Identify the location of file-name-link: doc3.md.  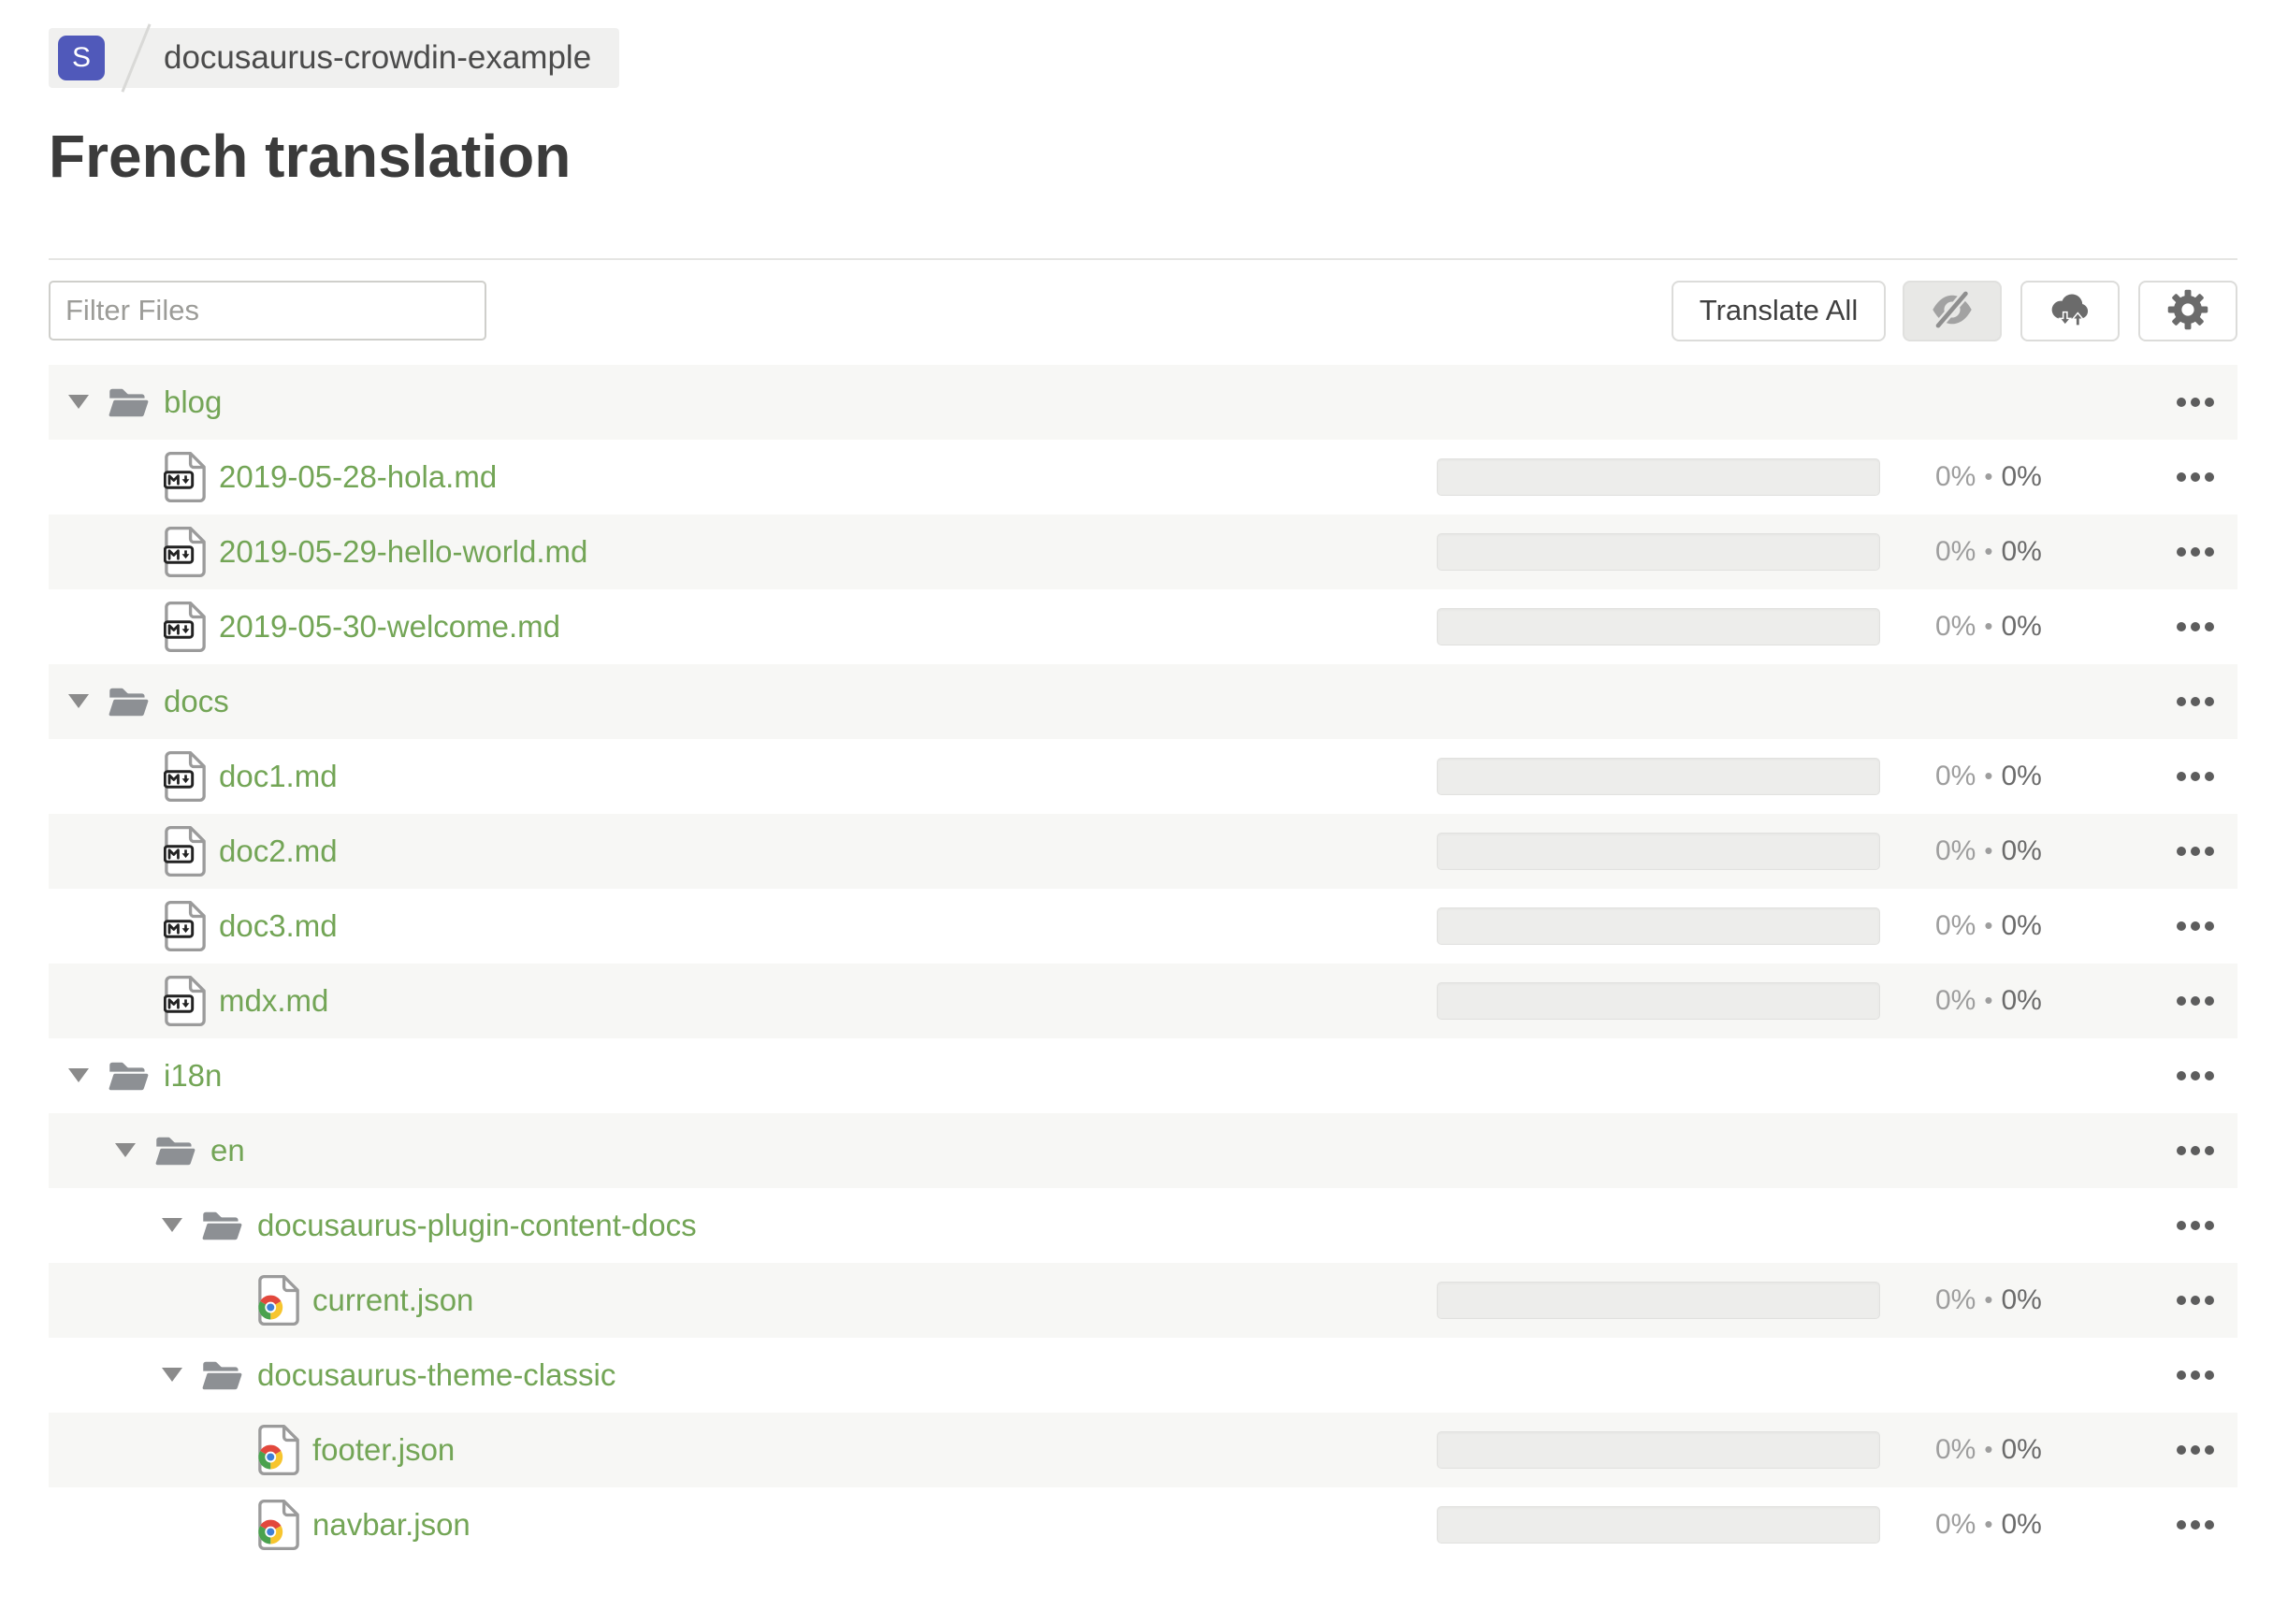
(278, 926).